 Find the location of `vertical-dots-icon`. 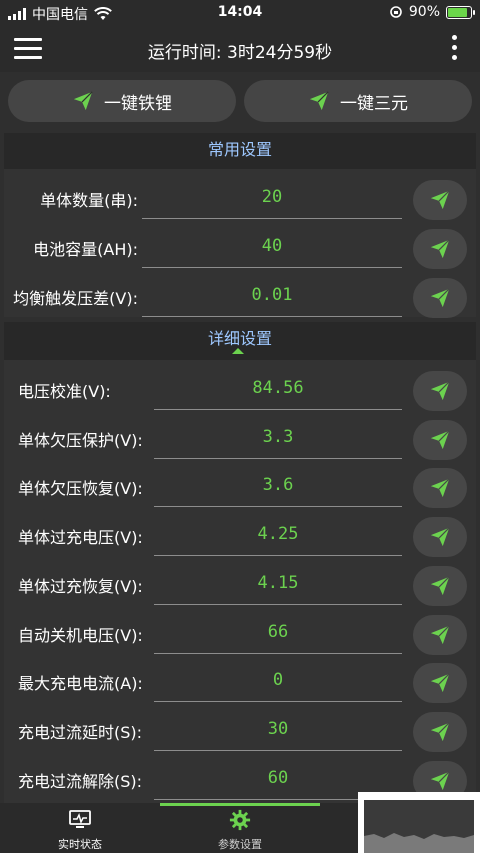

vertical-dots-icon is located at coordinates (455, 49).